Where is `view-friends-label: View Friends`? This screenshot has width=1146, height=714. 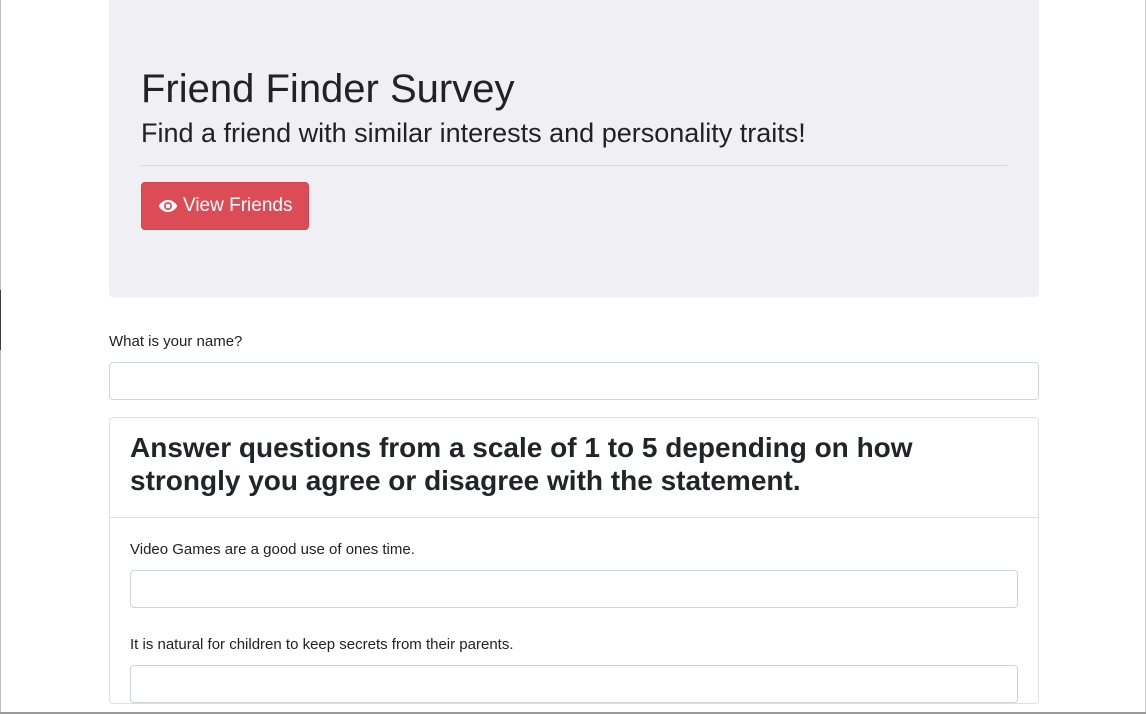 view-friends-label: View Friends is located at coordinates (238, 205).